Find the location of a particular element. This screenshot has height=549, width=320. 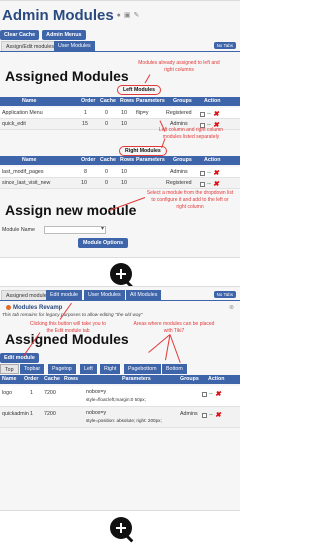

module-name-select is located at coordinates (75, 229).